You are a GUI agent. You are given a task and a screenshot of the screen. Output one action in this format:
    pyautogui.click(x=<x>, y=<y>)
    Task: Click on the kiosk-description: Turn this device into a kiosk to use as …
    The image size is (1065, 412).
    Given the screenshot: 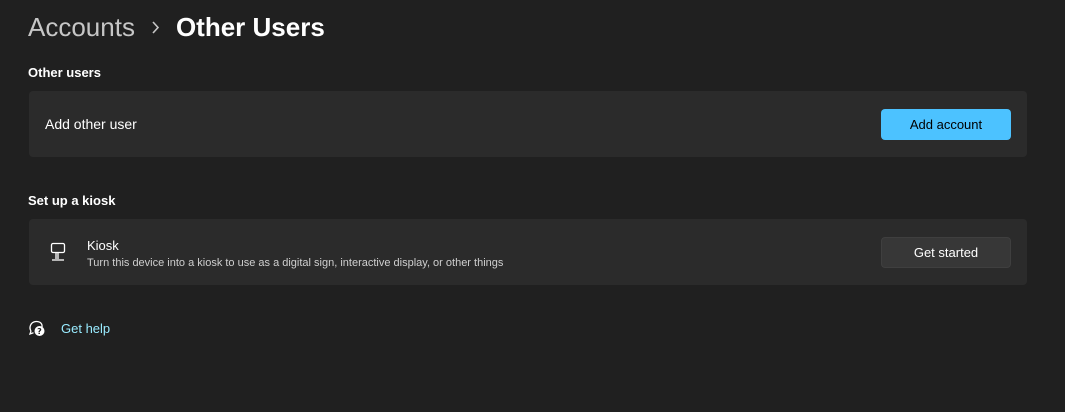 What is the action you would take?
    pyautogui.click(x=295, y=263)
    